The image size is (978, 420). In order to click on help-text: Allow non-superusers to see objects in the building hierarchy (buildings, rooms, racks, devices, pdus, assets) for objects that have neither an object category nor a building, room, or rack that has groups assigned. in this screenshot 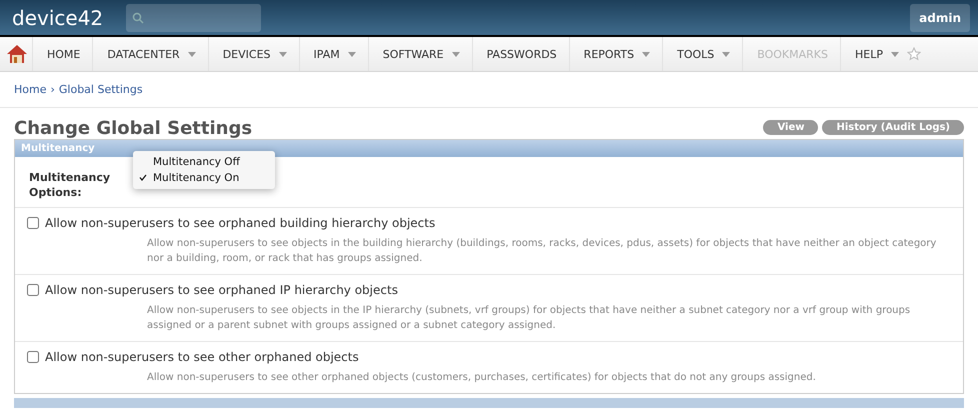, I will do `click(542, 251)`.